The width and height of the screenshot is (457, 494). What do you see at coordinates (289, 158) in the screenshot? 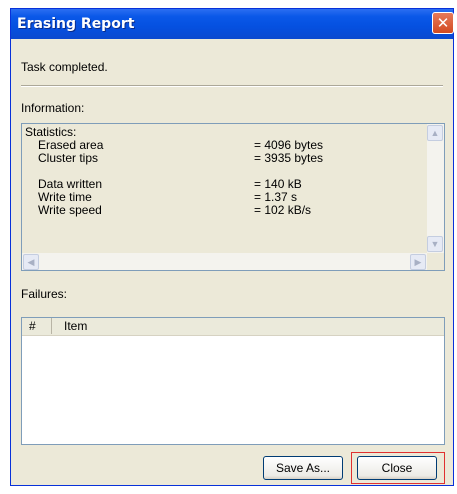
I see `stat-value: = 3935 bytes` at bounding box center [289, 158].